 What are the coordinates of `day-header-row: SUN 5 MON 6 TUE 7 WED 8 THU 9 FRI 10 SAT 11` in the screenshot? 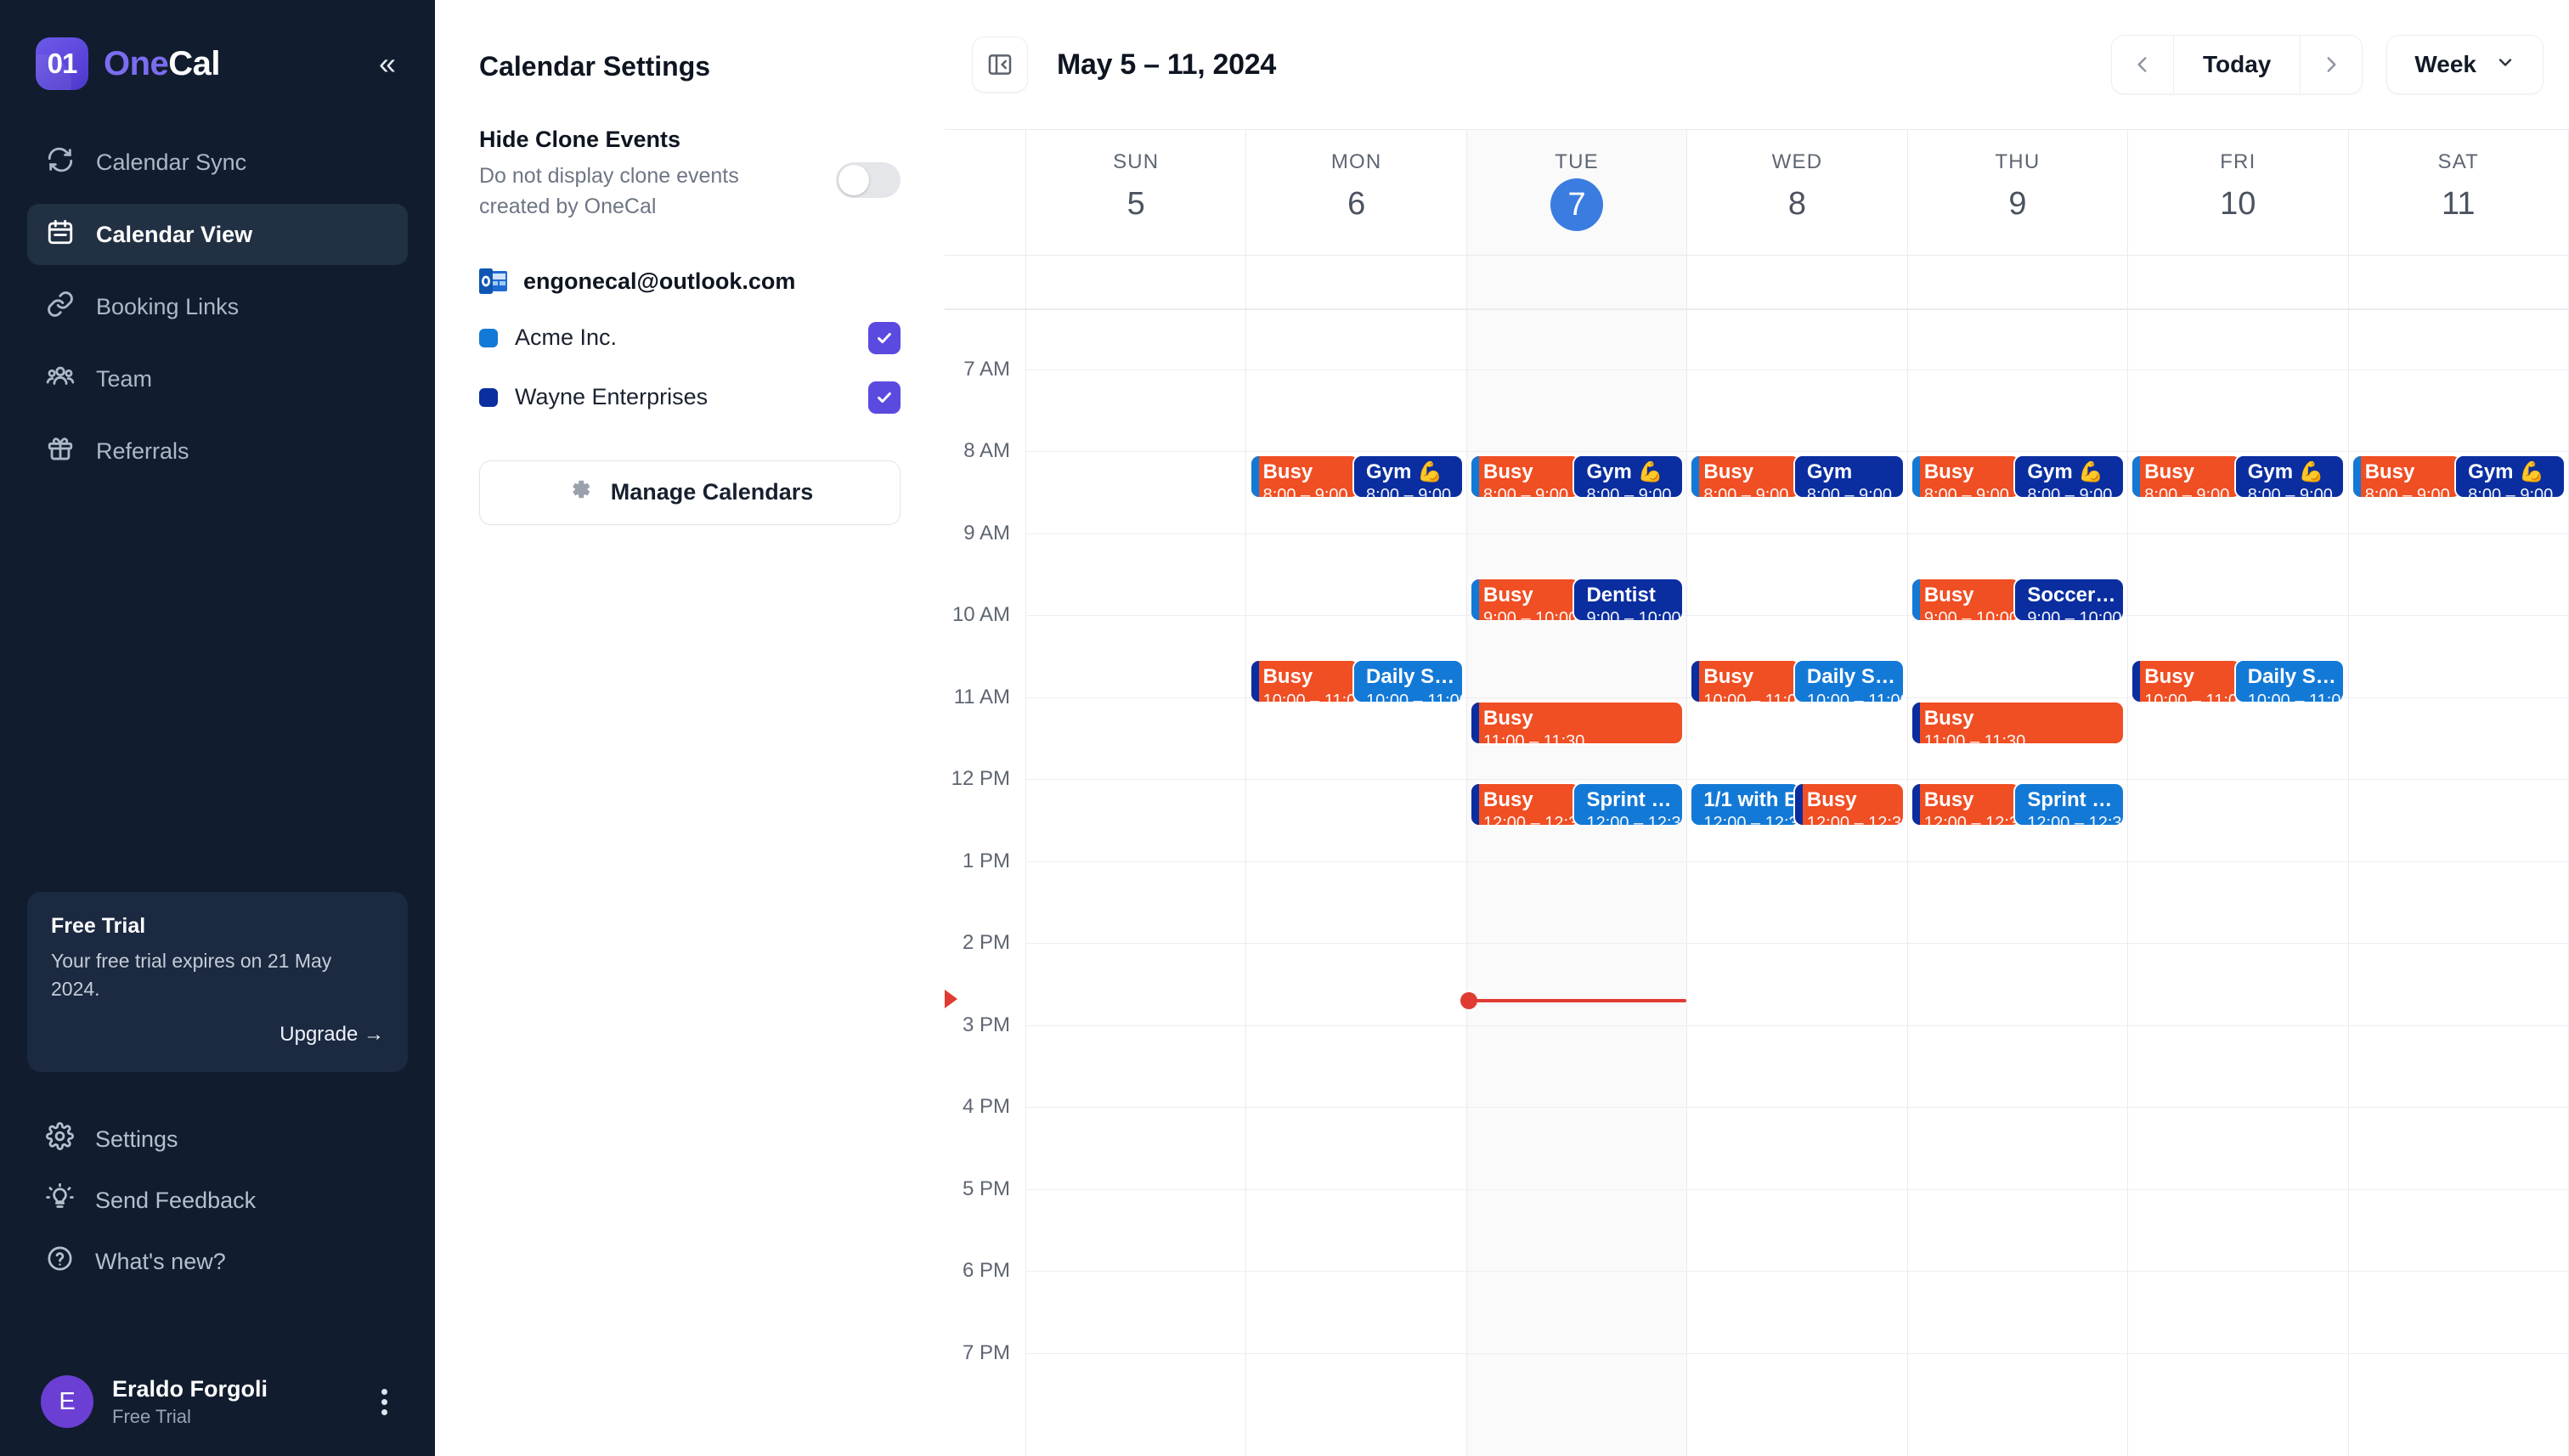 It's located at (1757, 193).